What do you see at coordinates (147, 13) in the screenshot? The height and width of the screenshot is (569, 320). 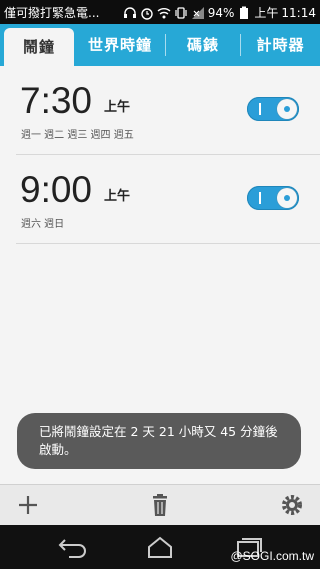 I see `alarm-clock-icon` at bounding box center [147, 13].